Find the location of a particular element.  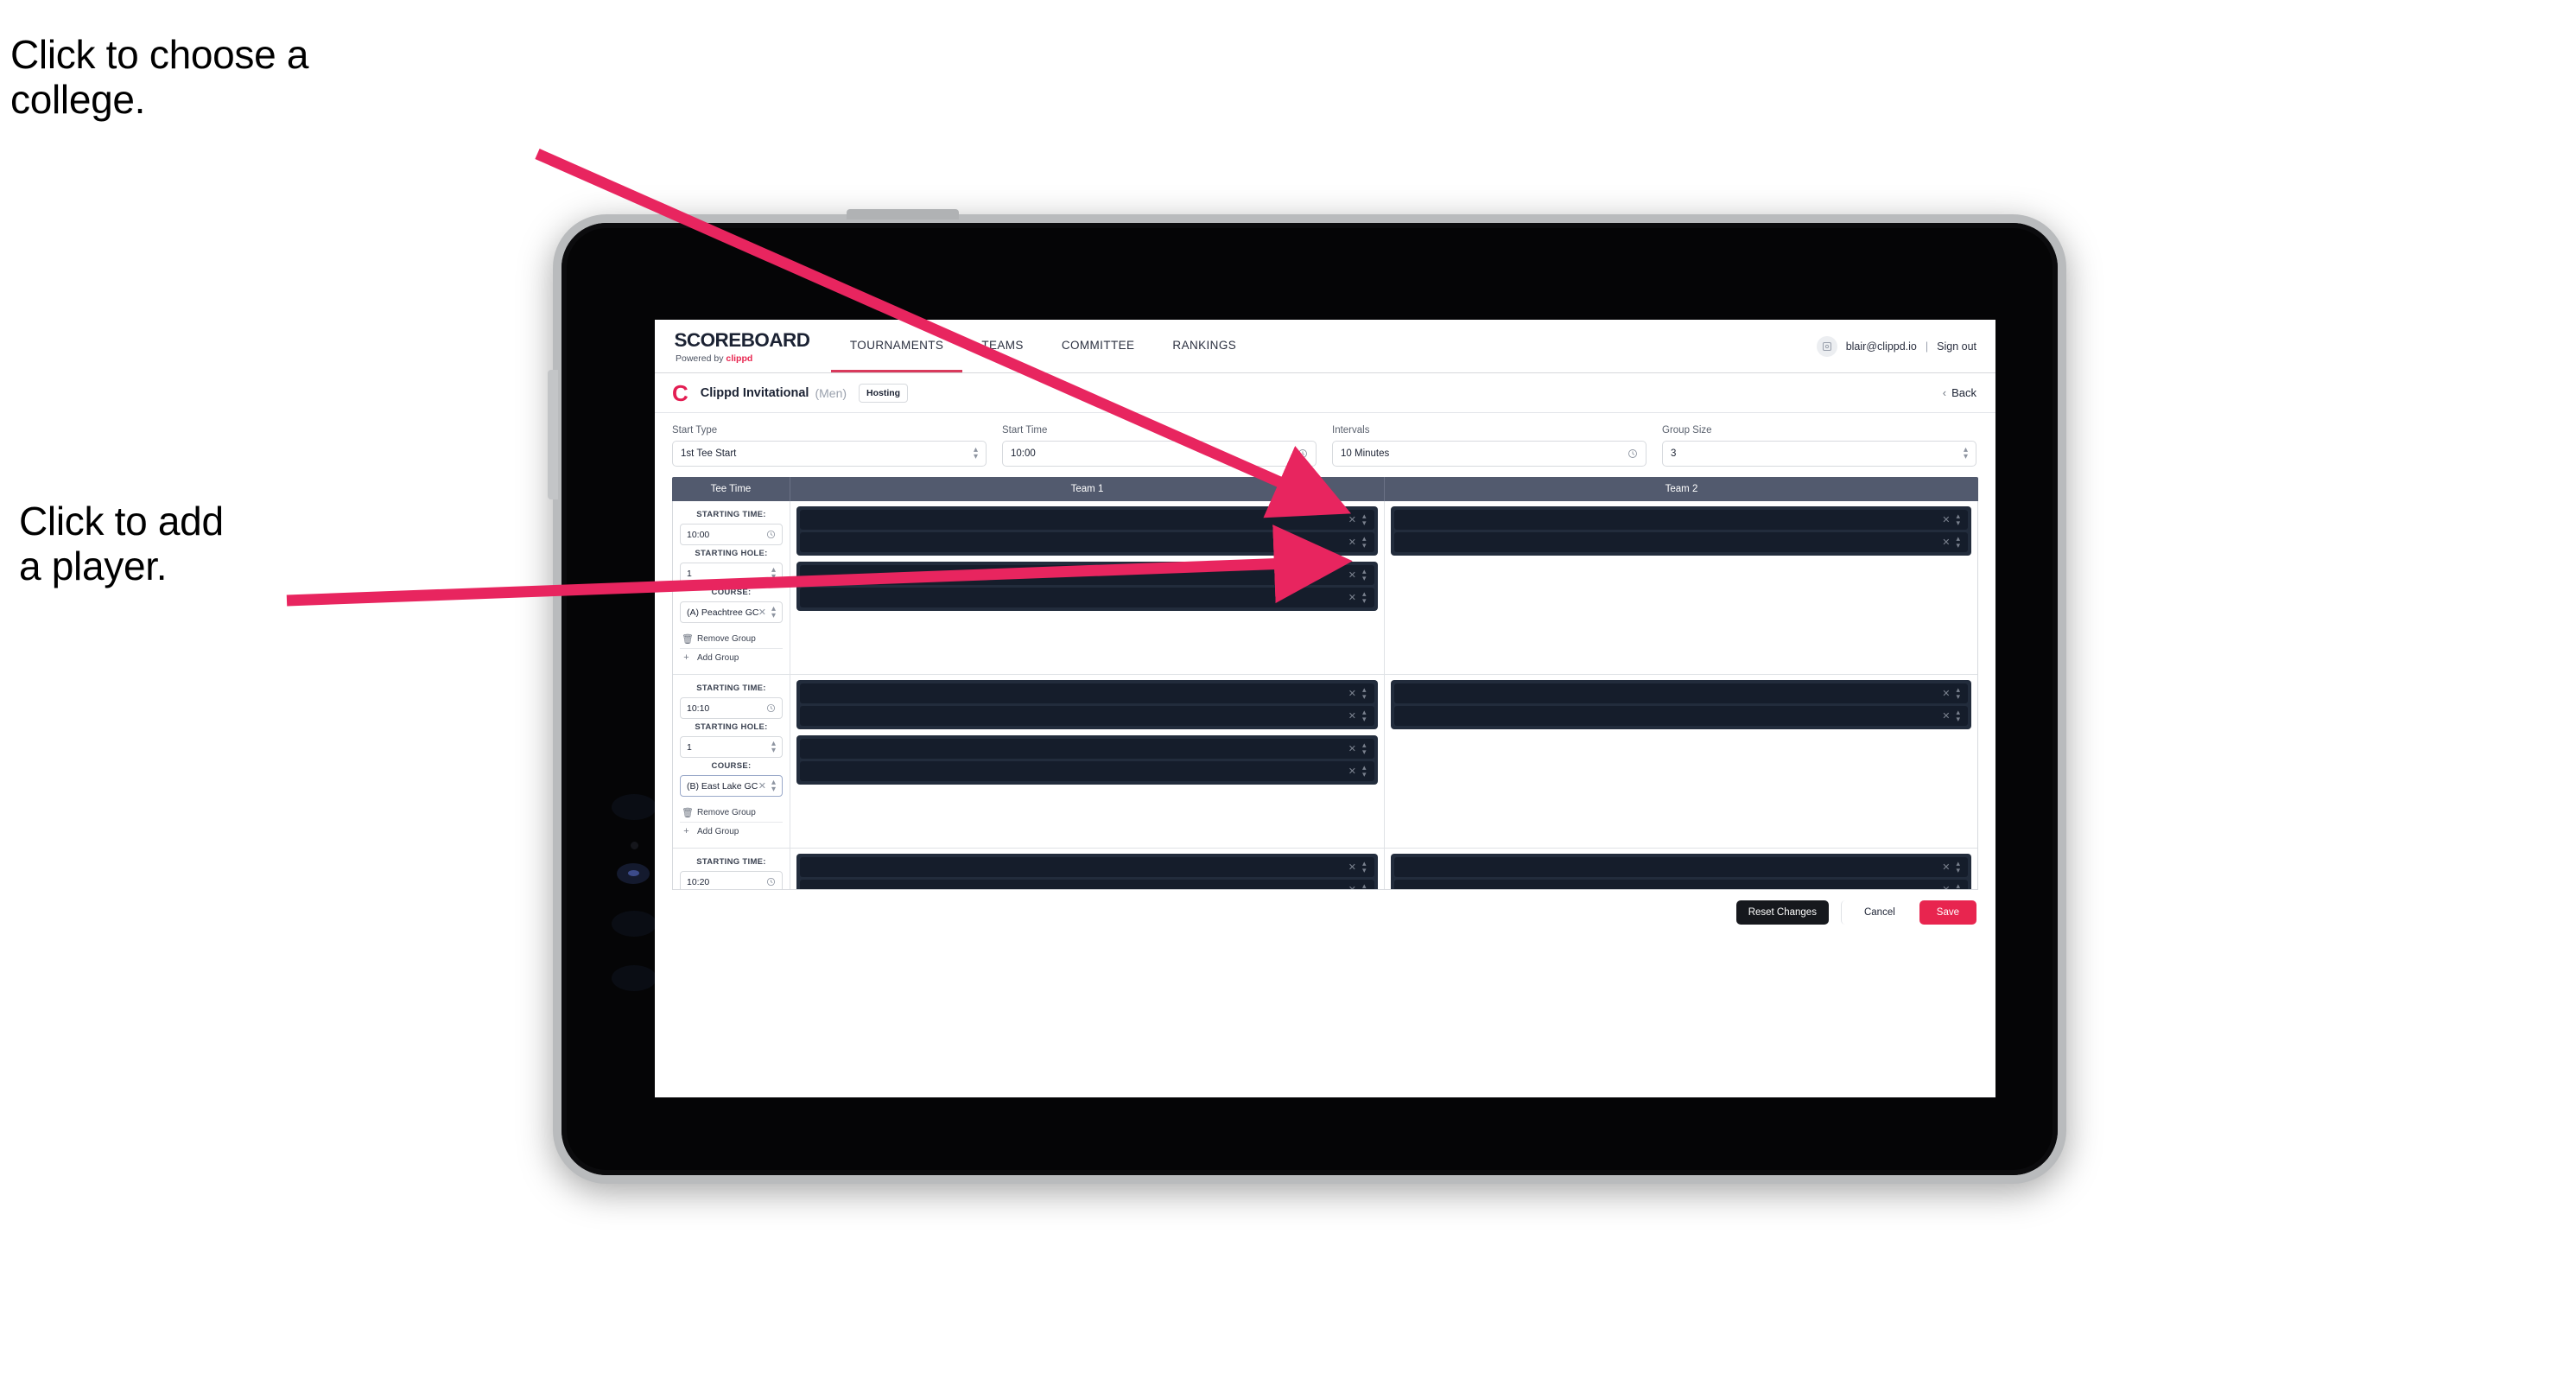

course-select: (B) East Lake GC ✕ ▴ ▾ is located at coordinates (731, 786).